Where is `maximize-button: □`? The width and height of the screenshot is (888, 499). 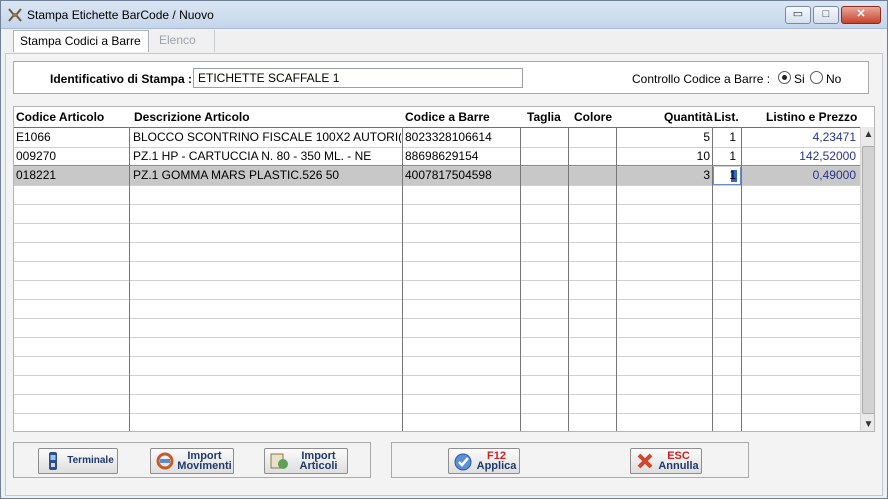 maximize-button: □ is located at coordinates (826, 15).